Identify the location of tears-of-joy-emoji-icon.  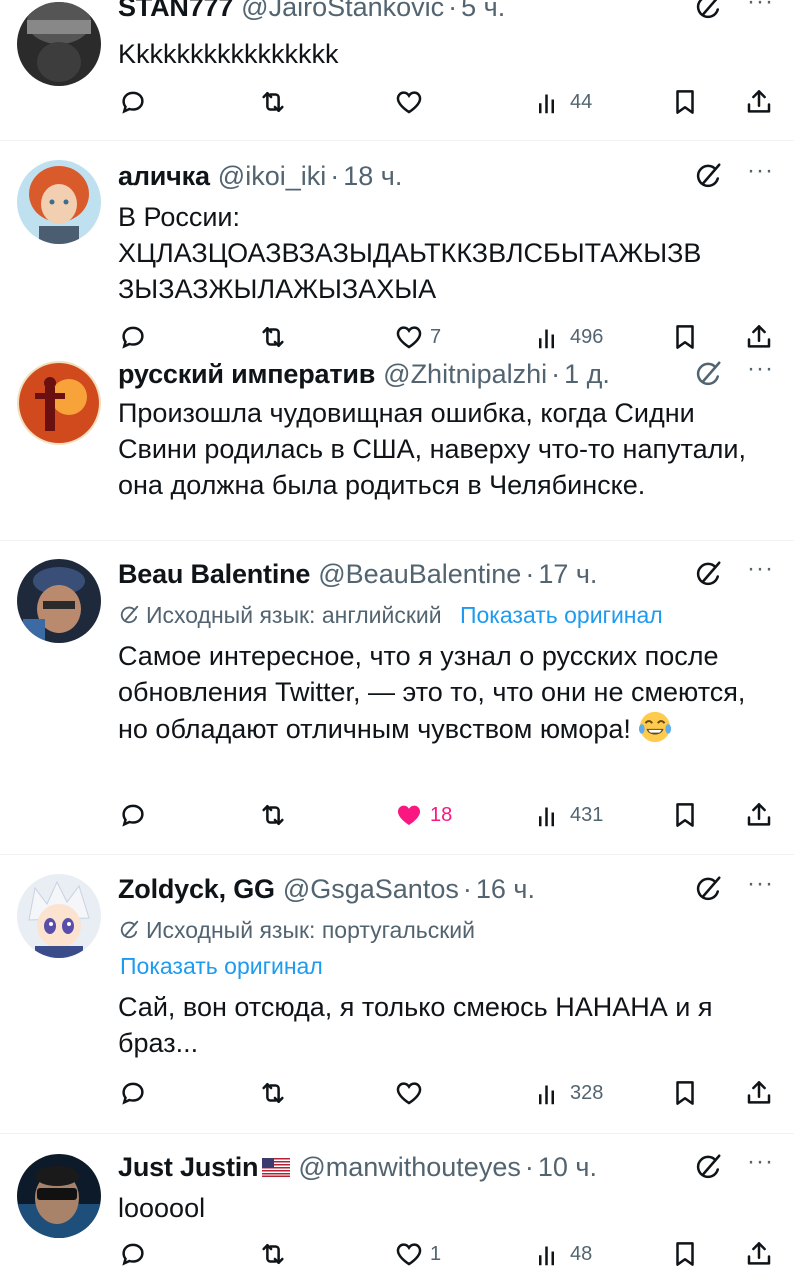
(655, 727).